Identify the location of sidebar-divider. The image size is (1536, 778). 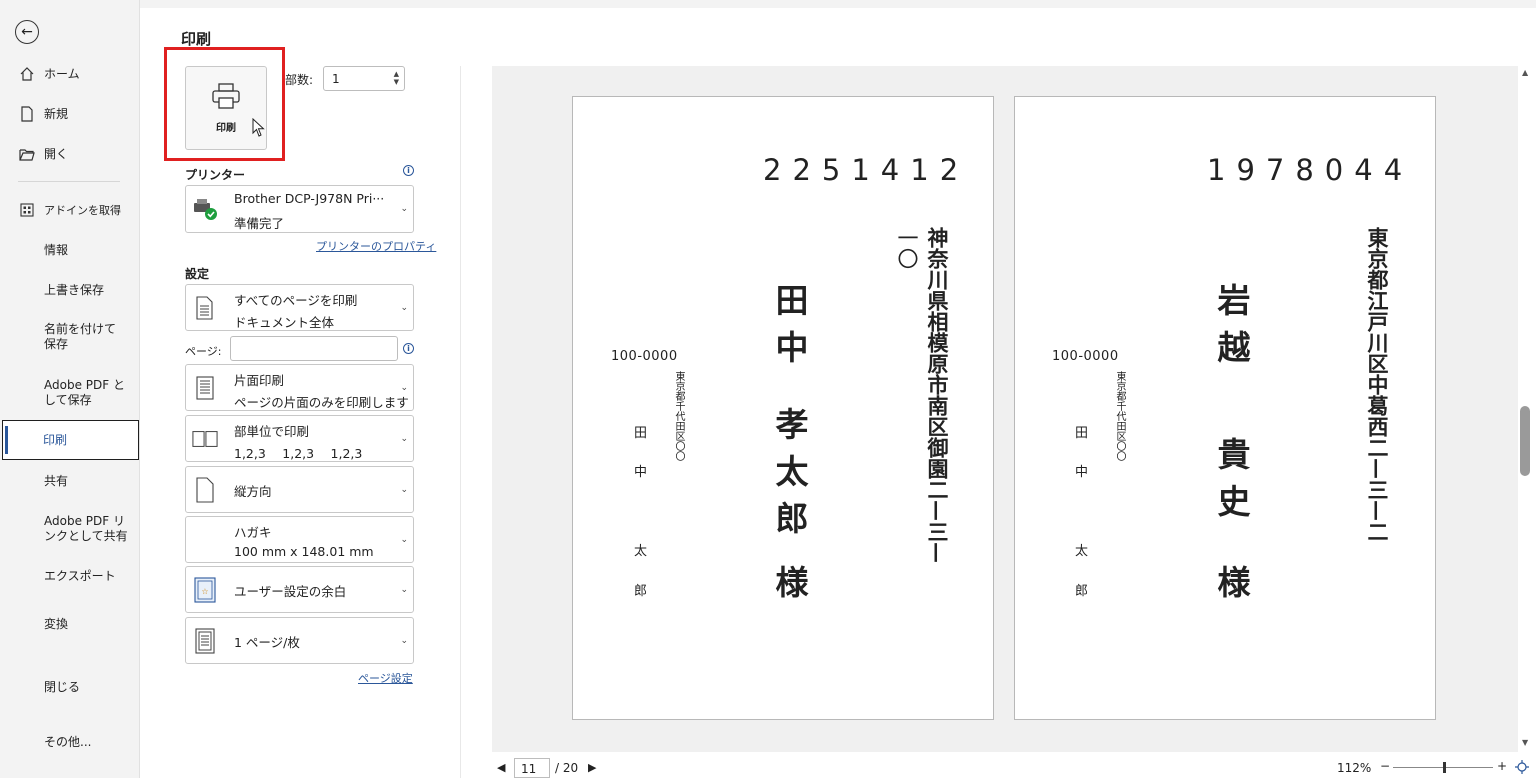
(69, 181).